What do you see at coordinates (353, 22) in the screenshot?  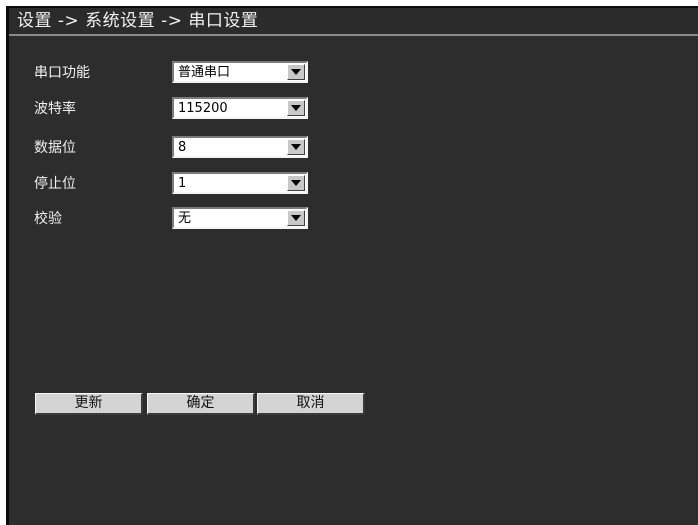 I see `title-bar: 设置 -> 系统设置 -> 串口设置` at bounding box center [353, 22].